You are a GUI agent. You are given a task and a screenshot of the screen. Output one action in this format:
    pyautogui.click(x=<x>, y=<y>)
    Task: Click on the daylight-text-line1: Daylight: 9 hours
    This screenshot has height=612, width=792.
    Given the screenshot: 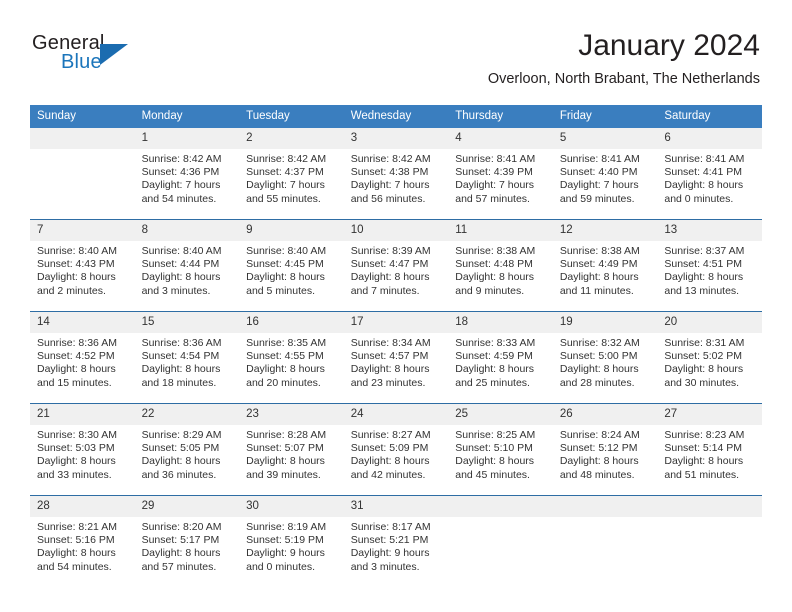 What is the action you would take?
    pyautogui.click(x=285, y=553)
    